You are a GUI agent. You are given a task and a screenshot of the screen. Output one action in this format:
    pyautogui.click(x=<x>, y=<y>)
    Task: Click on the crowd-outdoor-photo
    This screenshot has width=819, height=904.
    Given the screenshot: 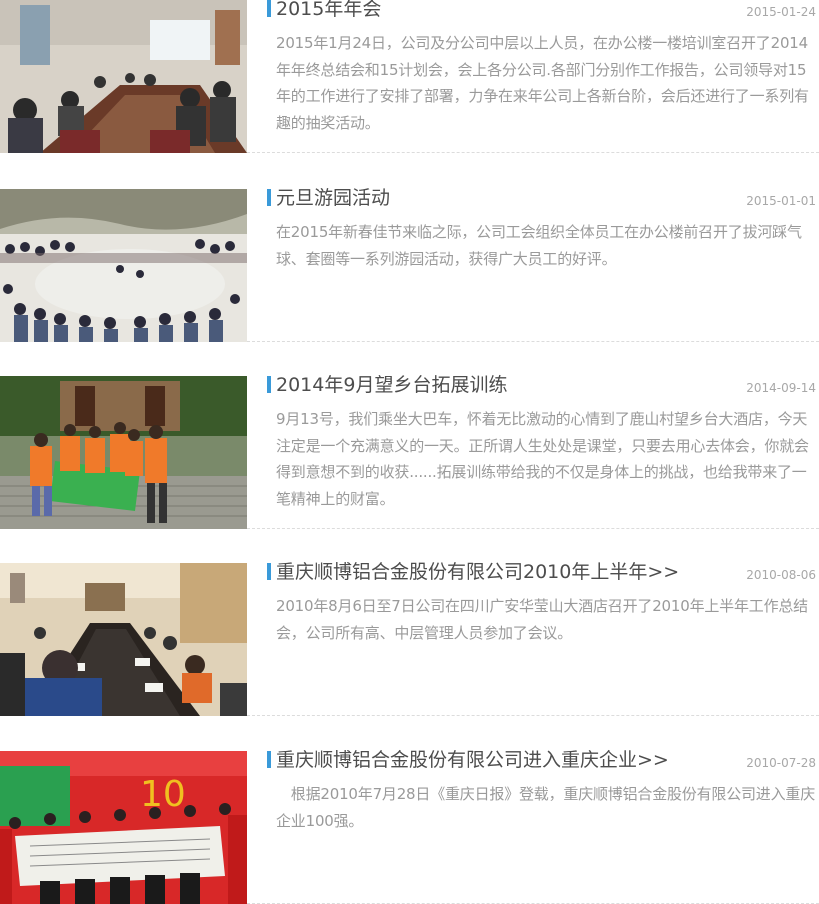 What is the action you would take?
    pyautogui.click(x=123, y=265)
    